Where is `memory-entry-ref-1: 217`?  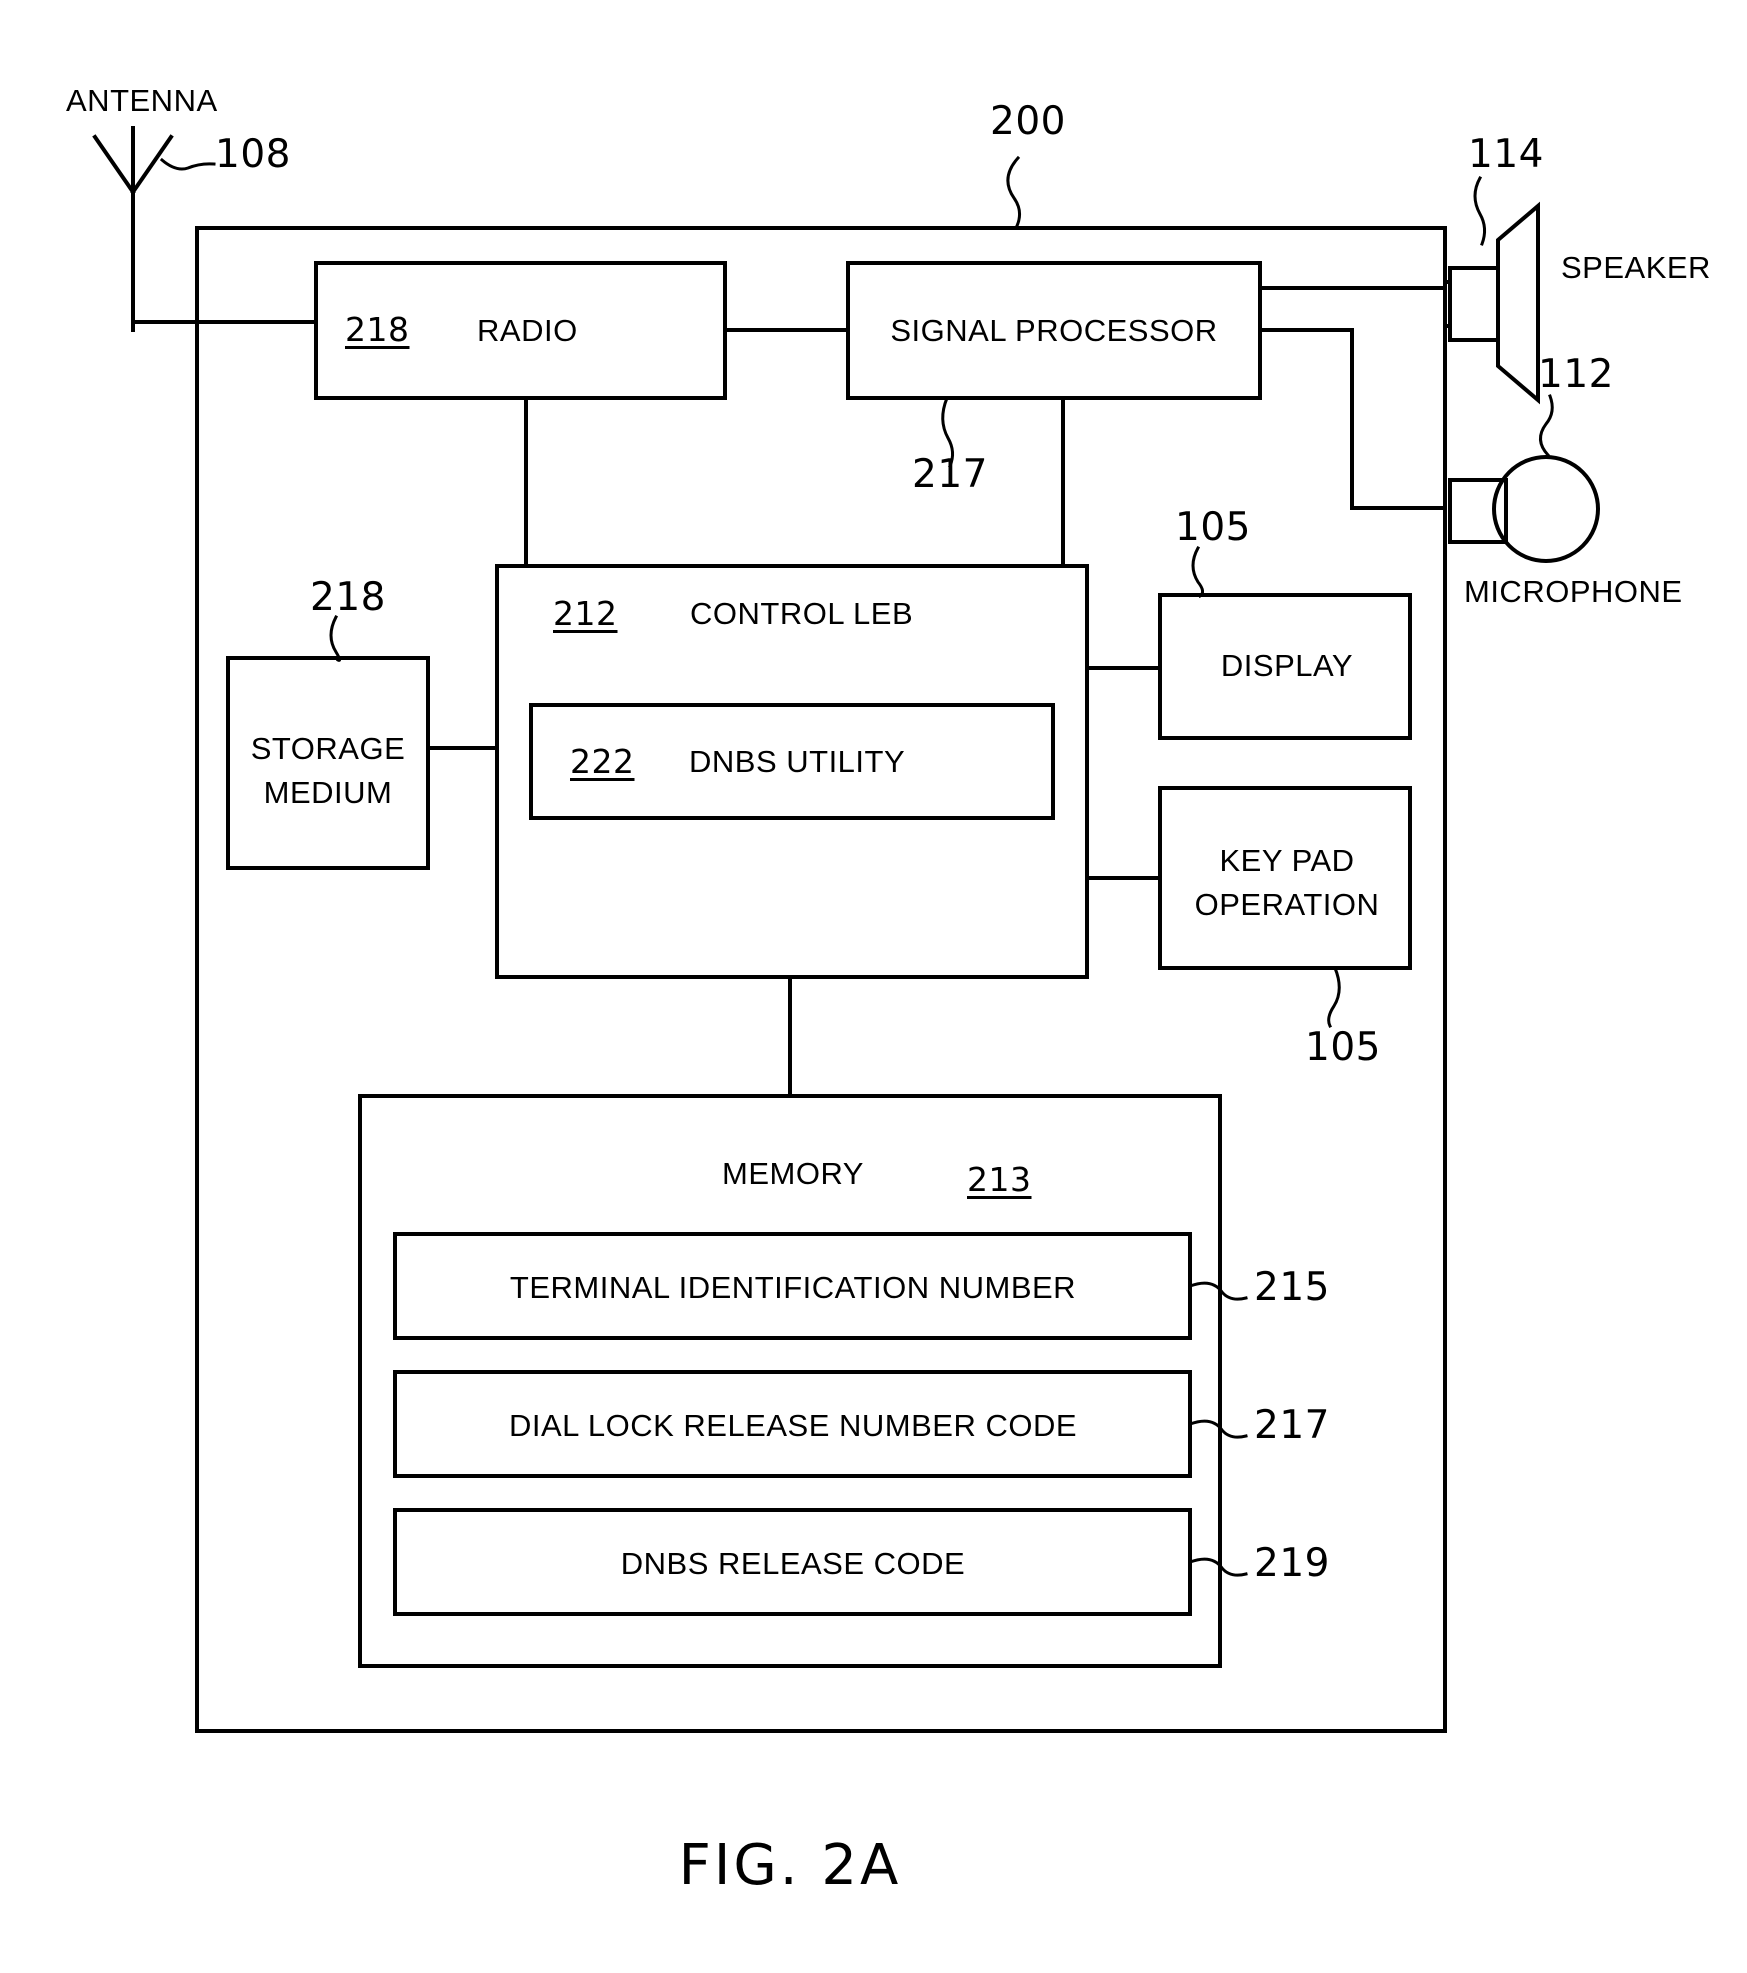
memory-entry-ref-1: 217 is located at coordinates (1292, 1425).